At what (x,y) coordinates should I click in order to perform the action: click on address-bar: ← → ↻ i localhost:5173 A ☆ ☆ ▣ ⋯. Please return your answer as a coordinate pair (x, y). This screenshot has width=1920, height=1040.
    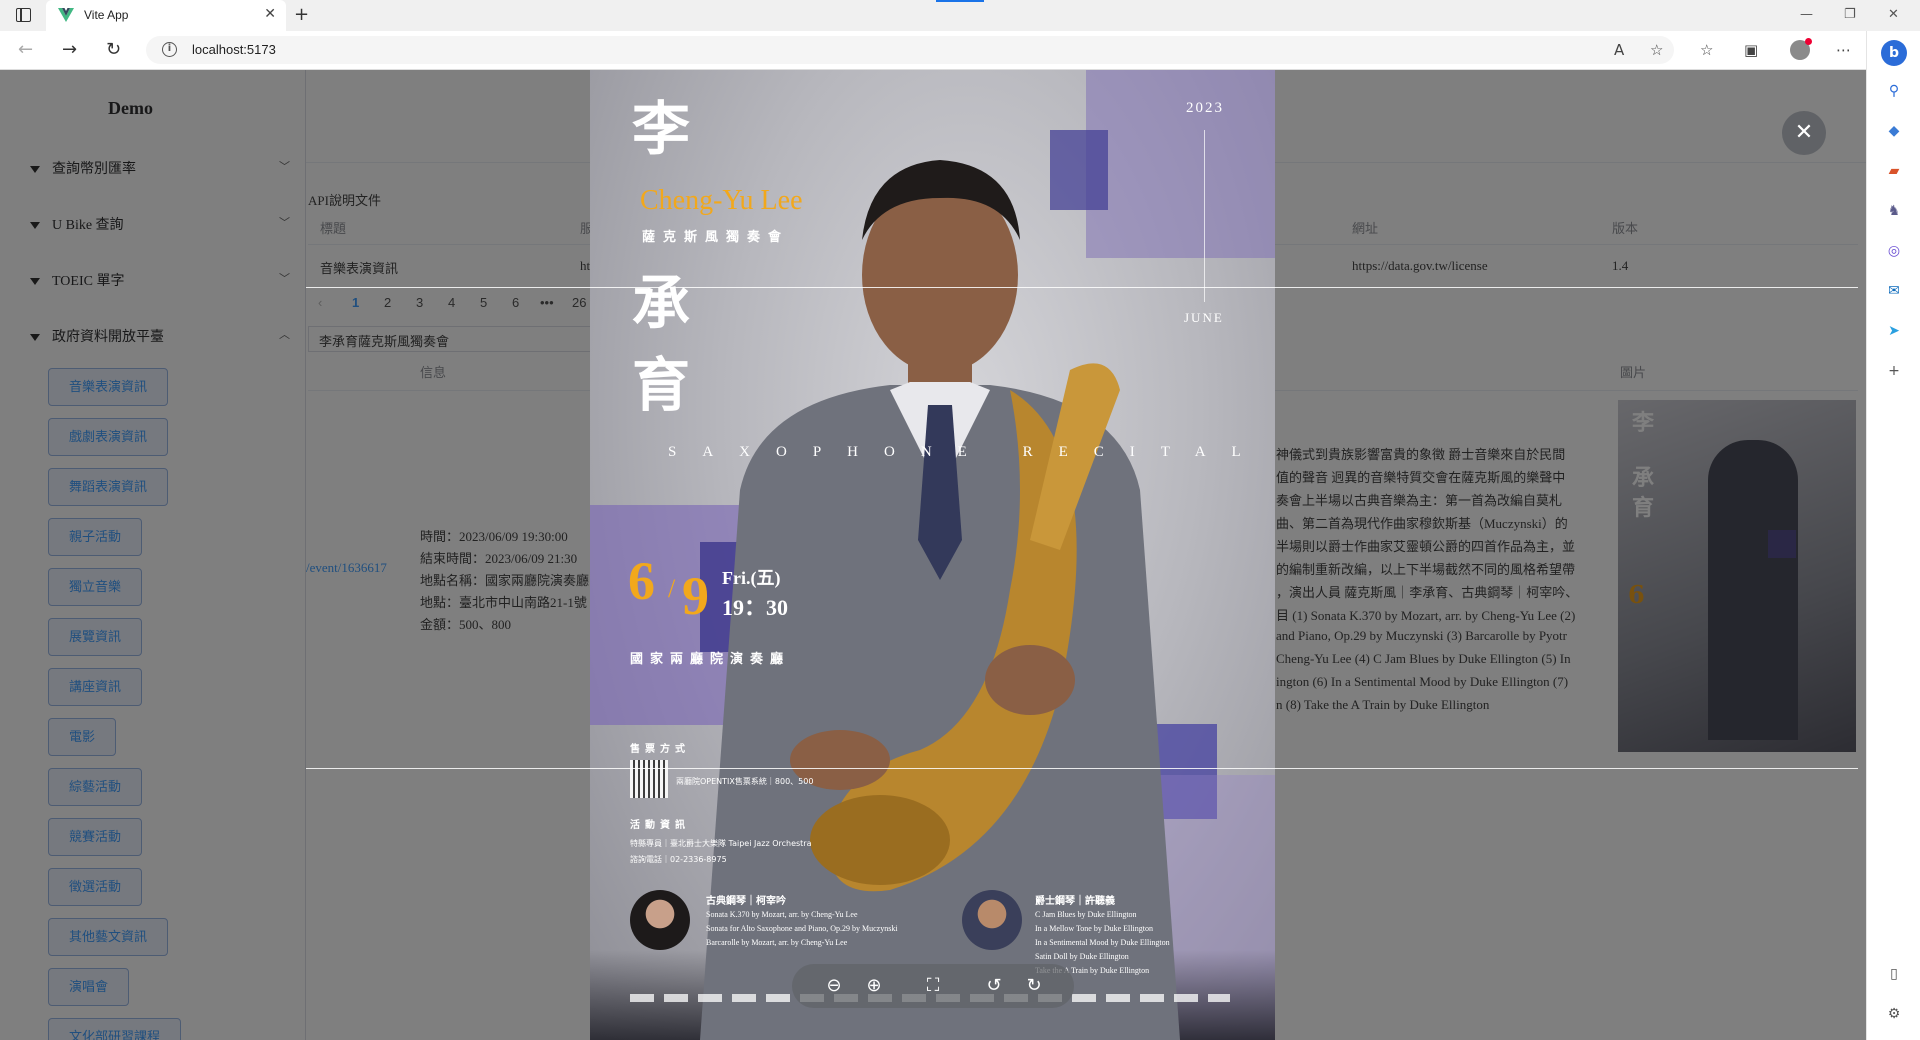
    Looking at the image, I should click on (960, 50).